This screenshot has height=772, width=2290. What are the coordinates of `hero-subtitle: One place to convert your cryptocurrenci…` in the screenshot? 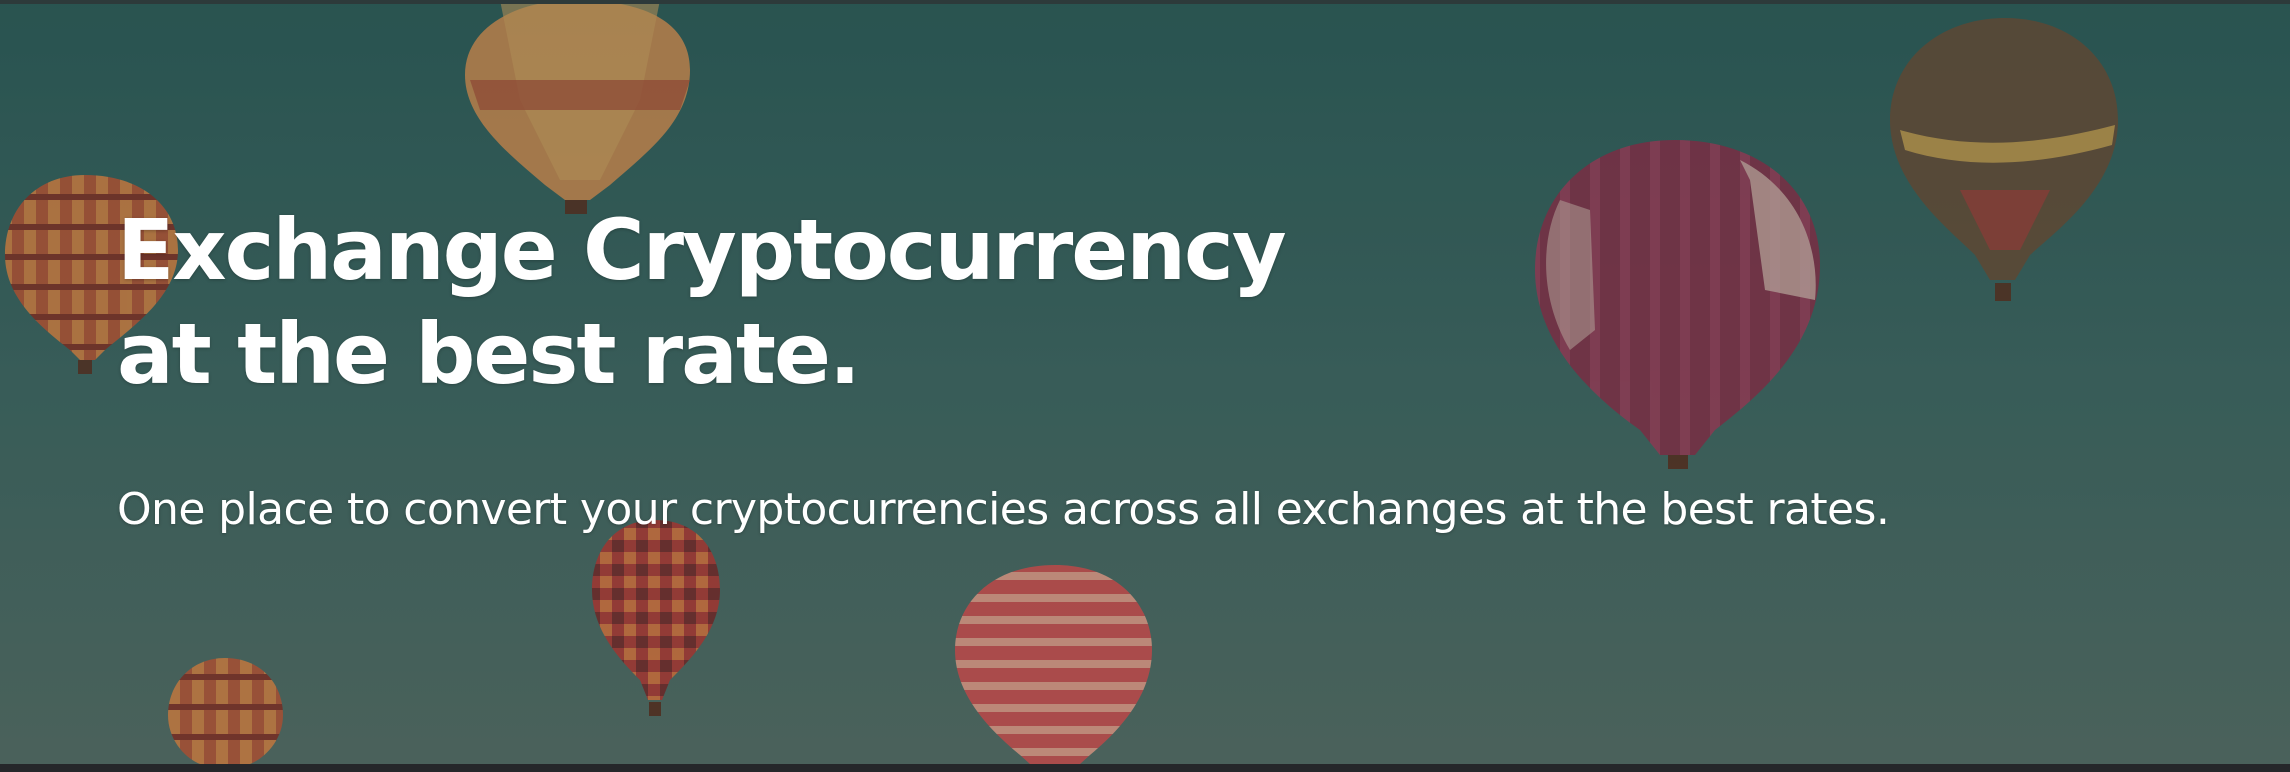 It's located at (1003, 509).